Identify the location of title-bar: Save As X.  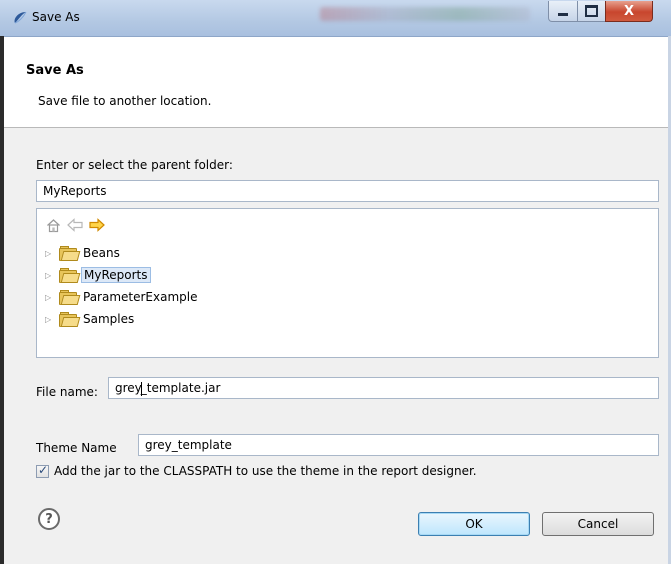
(335, 18).